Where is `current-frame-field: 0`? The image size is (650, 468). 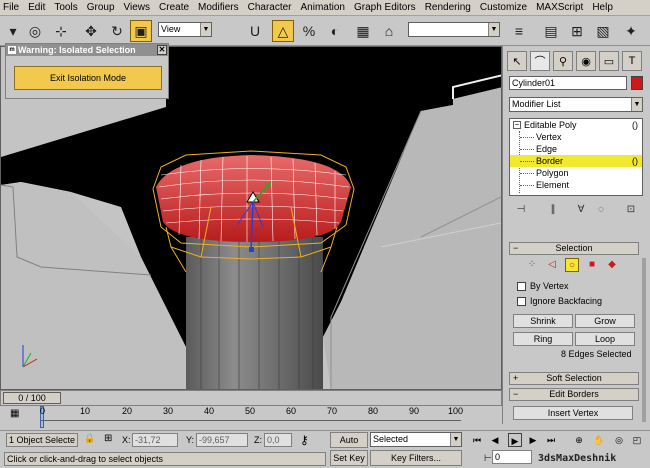
current-frame-field: 0 is located at coordinates (512, 457).